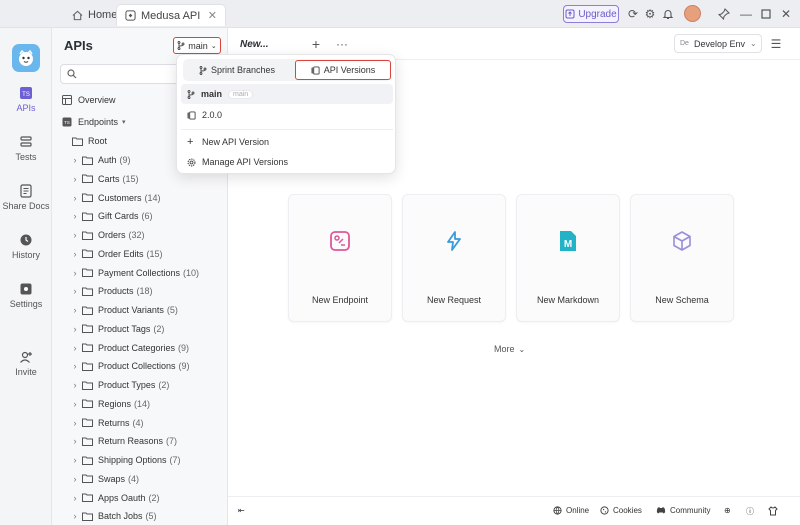 The image size is (800, 525). Describe the element at coordinates (718, 43) in the screenshot. I see `environment-selector: De Develop Env ⌄` at that location.